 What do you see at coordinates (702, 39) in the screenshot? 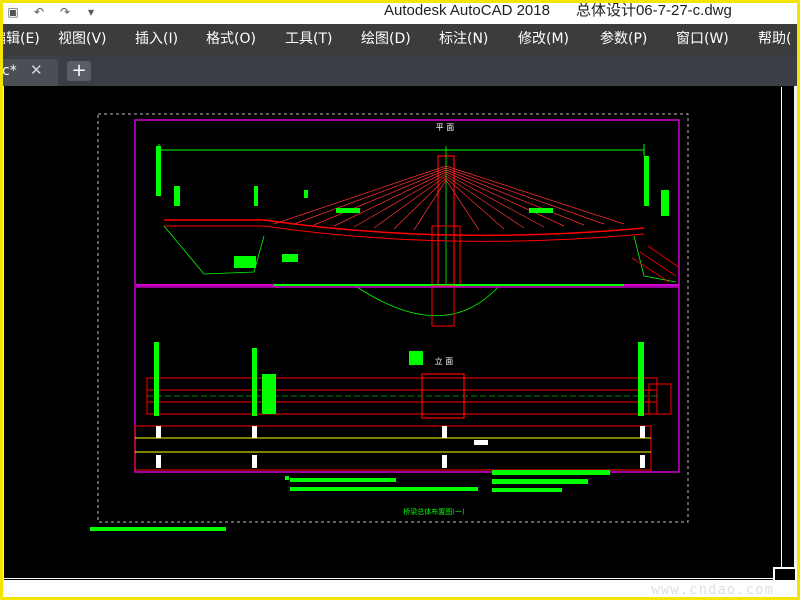
I see `menu-item-window: 窗口(W)` at bounding box center [702, 39].